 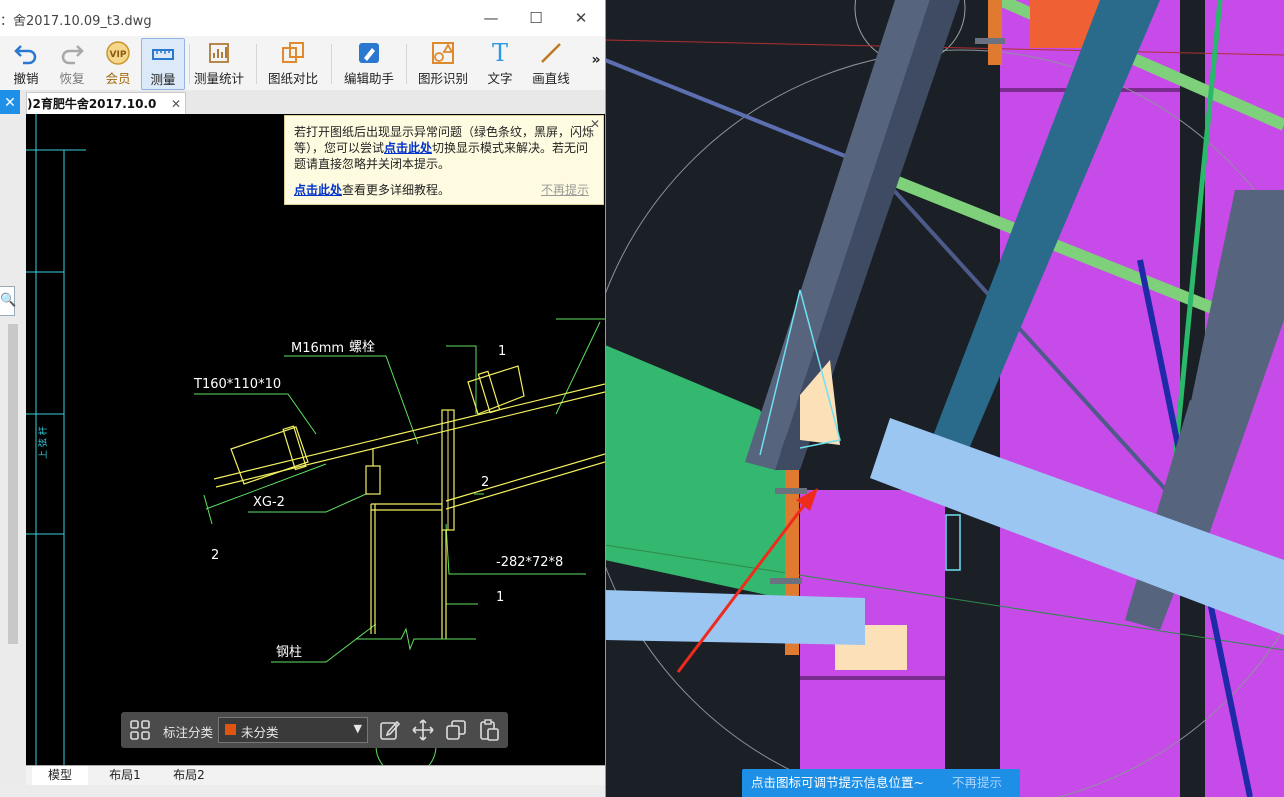 I want to click on document-tab-label: )2育肥牛舍2017.10.0, so click(x=92, y=104).